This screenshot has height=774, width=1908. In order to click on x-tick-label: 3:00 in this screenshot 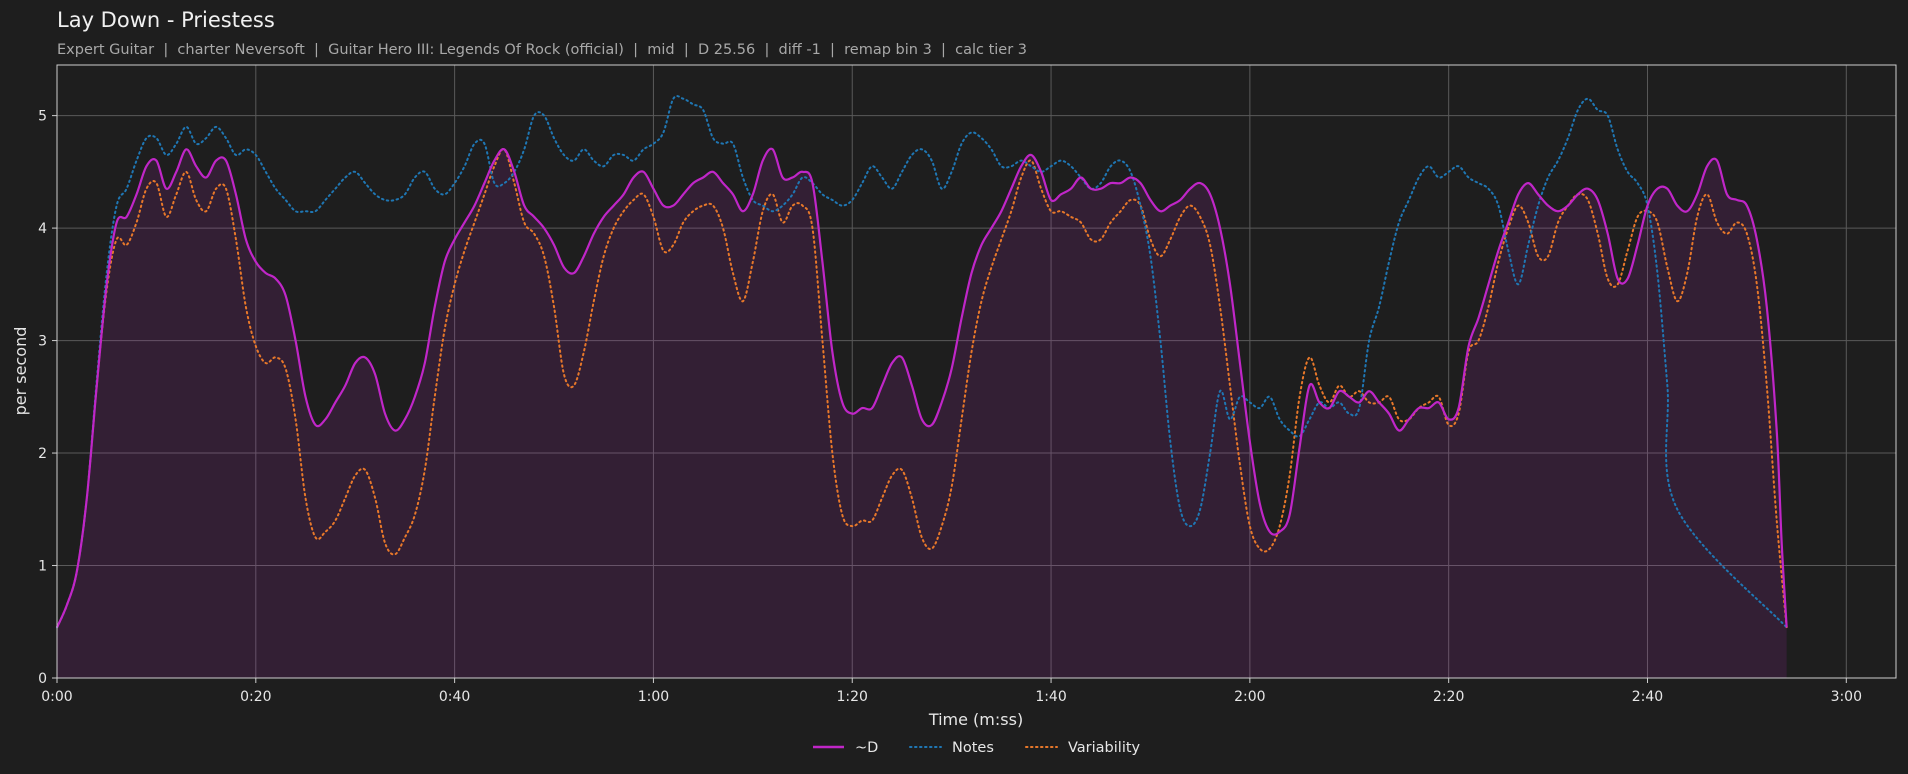, I will do `click(1846, 697)`.